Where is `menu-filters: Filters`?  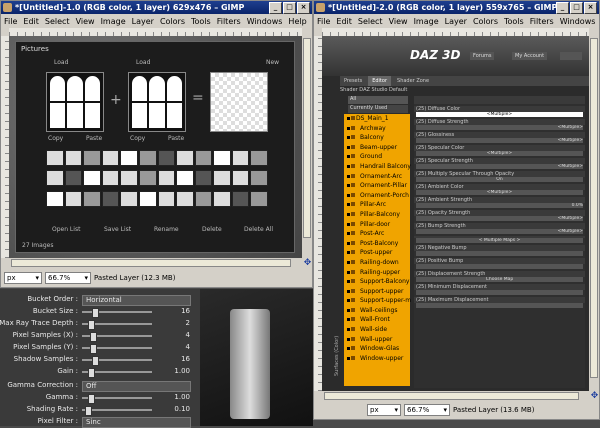 menu-filters: Filters is located at coordinates (229, 21).